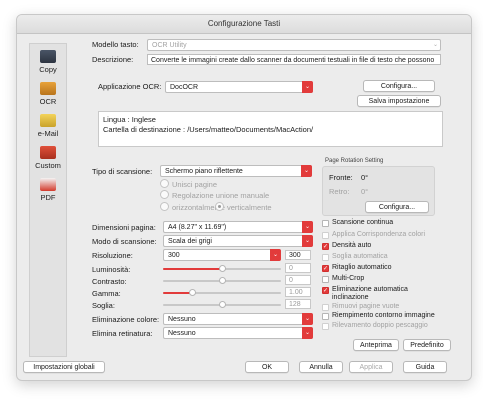  I want to click on color-removal-value: Nessuno, so click(182, 319).